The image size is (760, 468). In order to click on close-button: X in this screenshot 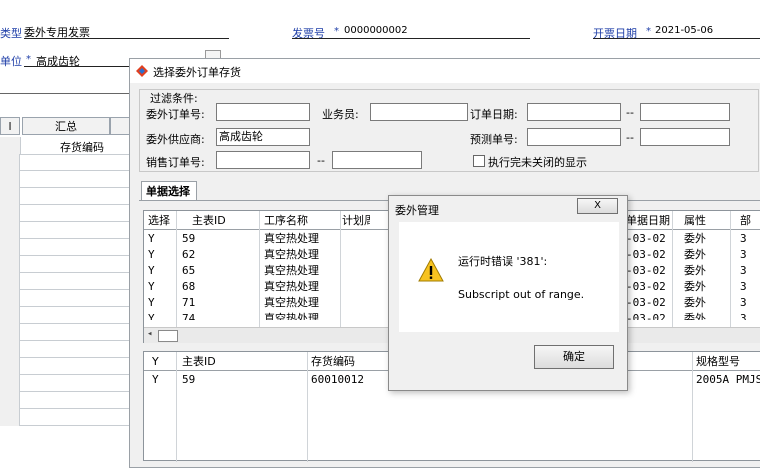, I will do `click(597, 206)`.